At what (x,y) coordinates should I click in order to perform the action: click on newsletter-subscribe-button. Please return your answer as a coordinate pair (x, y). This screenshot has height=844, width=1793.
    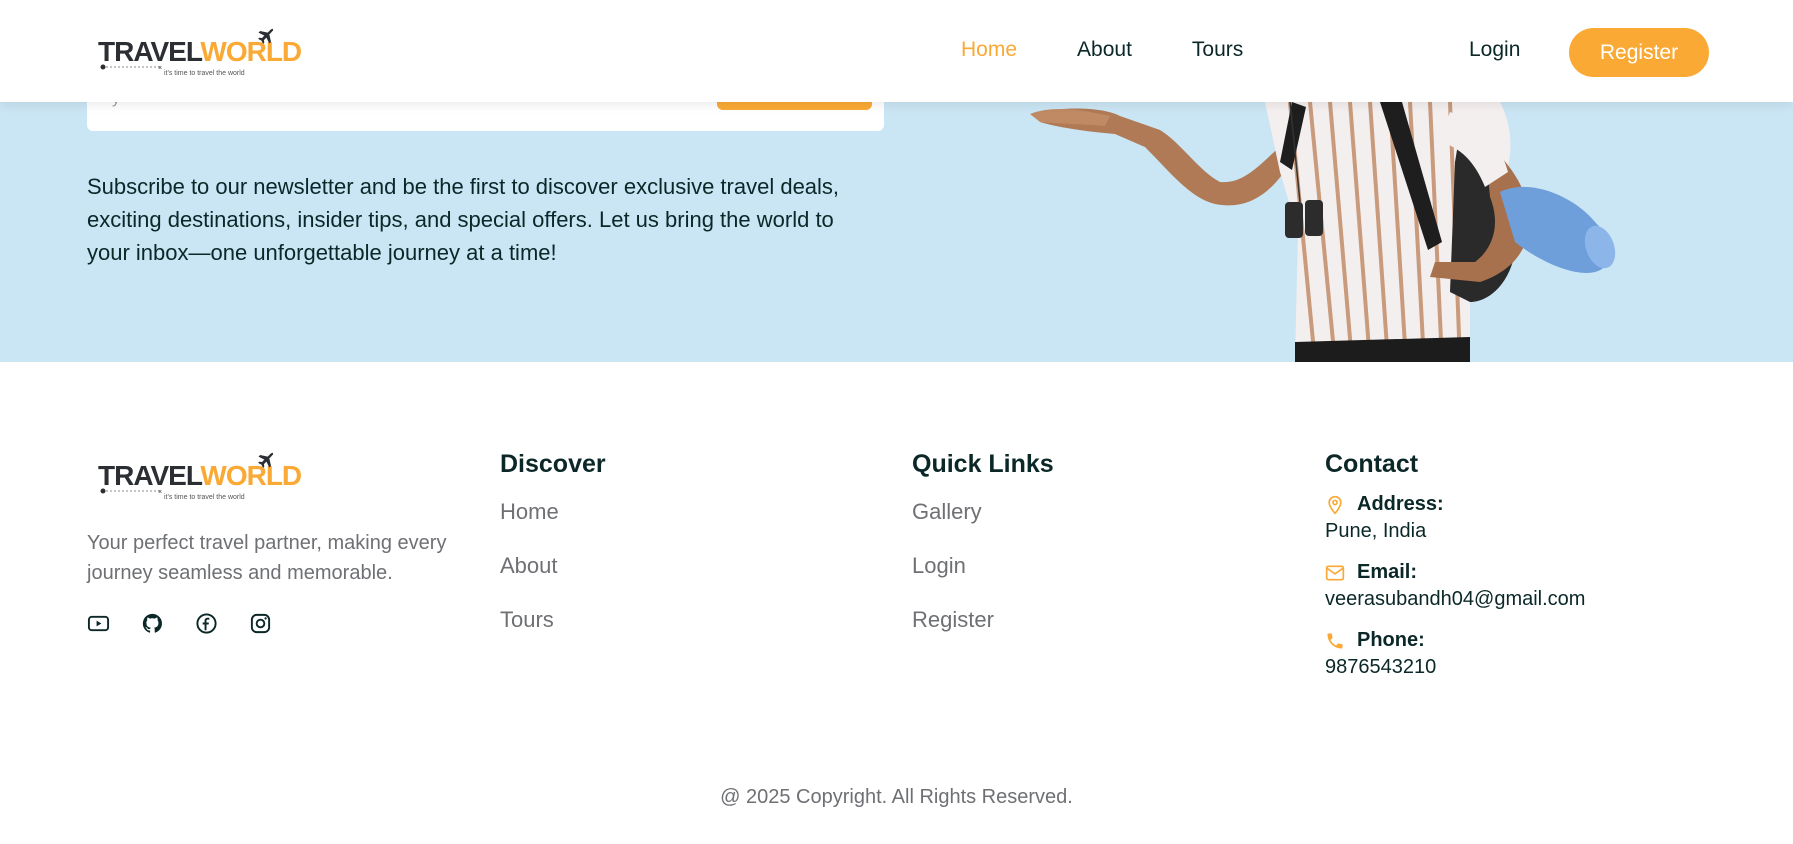
    Looking at the image, I should click on (794, 106).